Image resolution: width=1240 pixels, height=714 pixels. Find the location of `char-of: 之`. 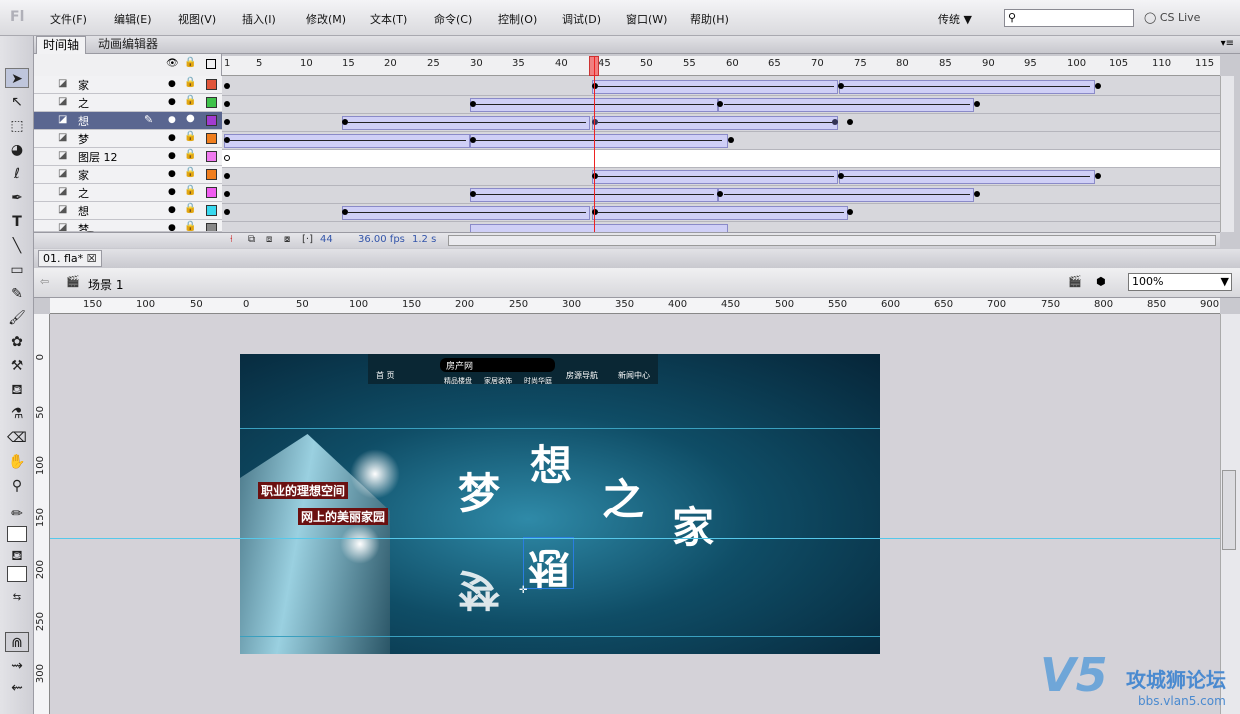

char-of: 之 is located at coordinates (623, 496).